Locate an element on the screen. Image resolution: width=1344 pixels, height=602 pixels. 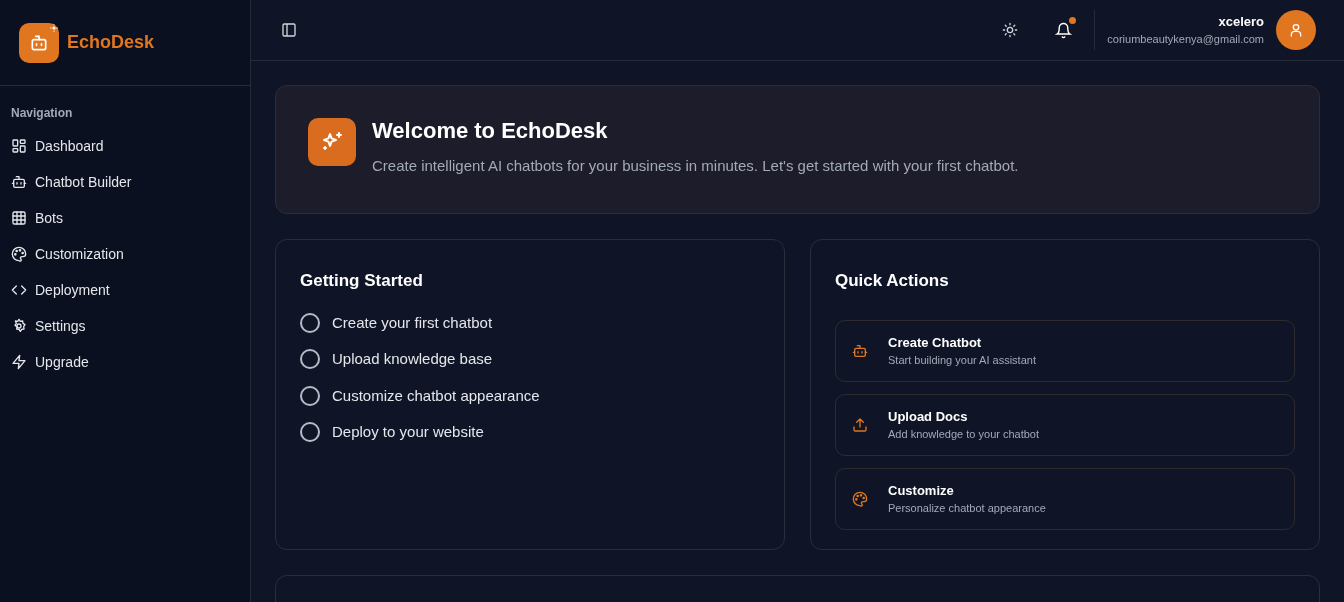
sidebar-toggle-icon is located at coordinates (289, 30).